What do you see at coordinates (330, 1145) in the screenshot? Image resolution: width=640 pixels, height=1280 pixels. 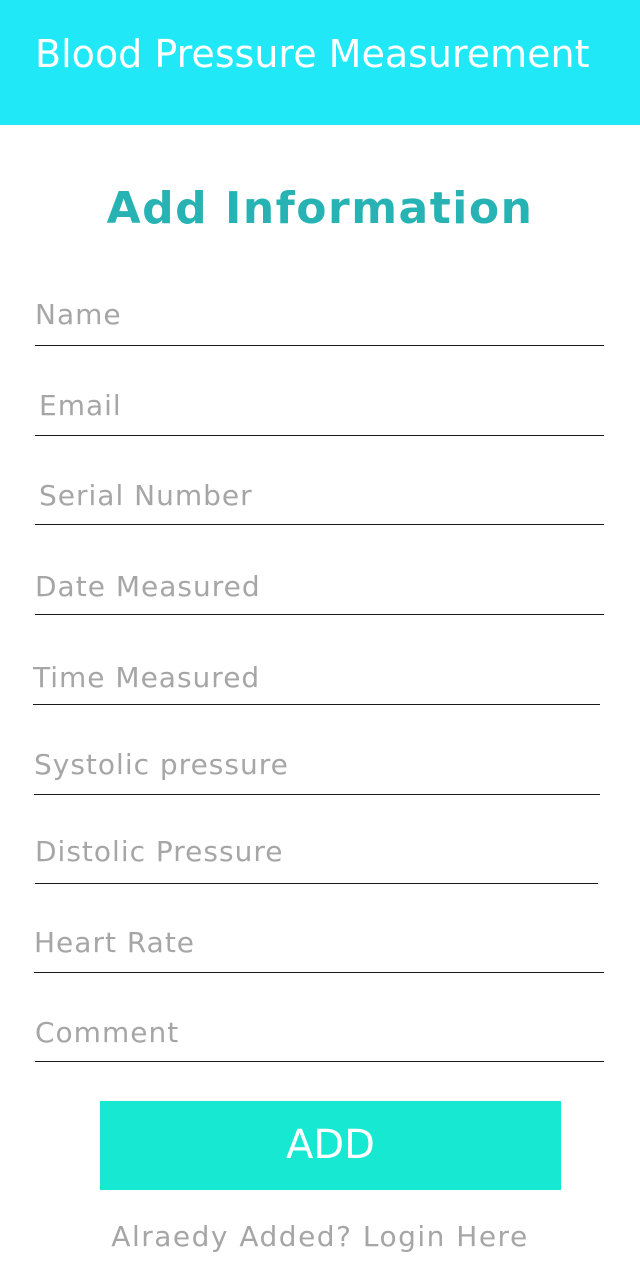 I see `add-button: ADD` at bounding box center [330, 1145].